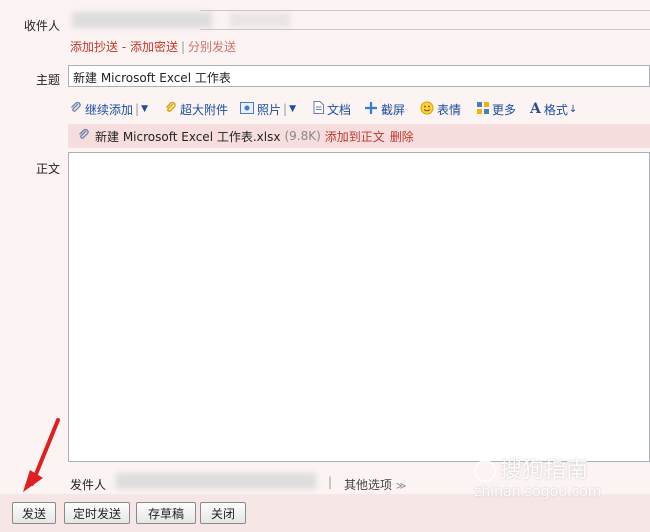  What do you see at coordinates (544, 470) in the screenshot?
I see `watermark-line1: 搜狗指南` at bounding box center [544, 470].